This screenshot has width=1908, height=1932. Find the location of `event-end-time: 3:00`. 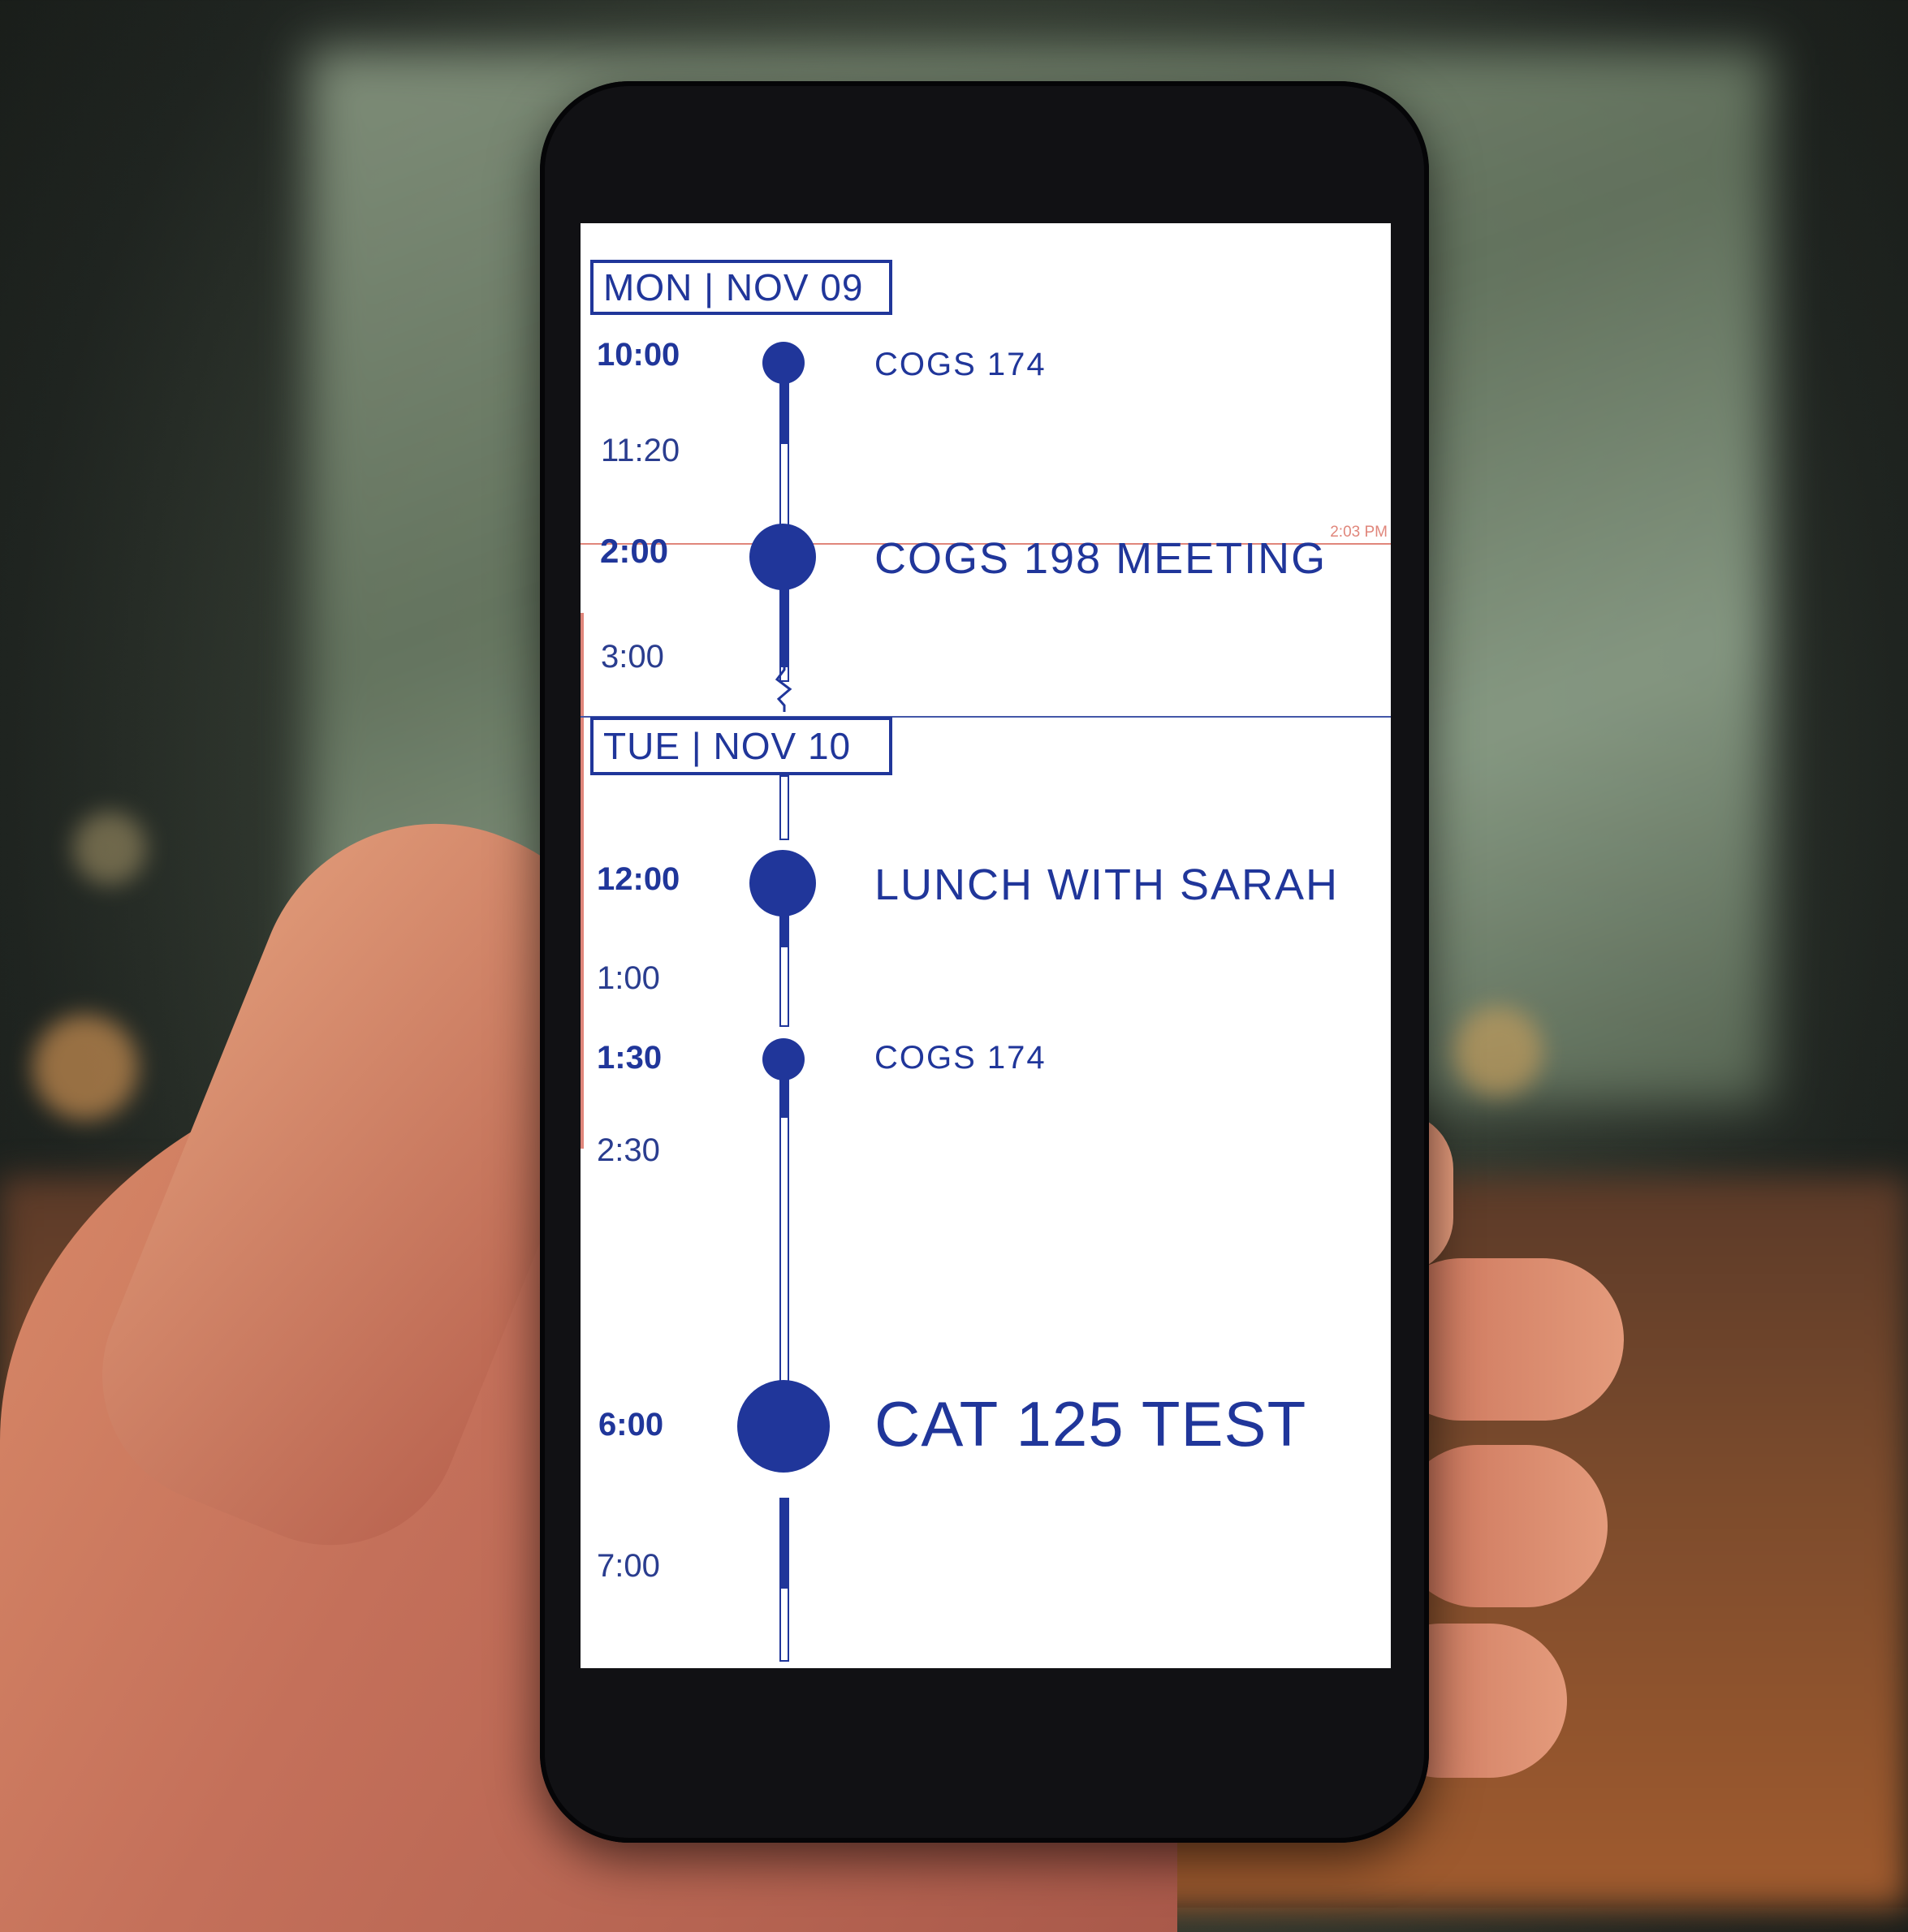

event-end-time: 3:00 is located at coordinates (632, 657).